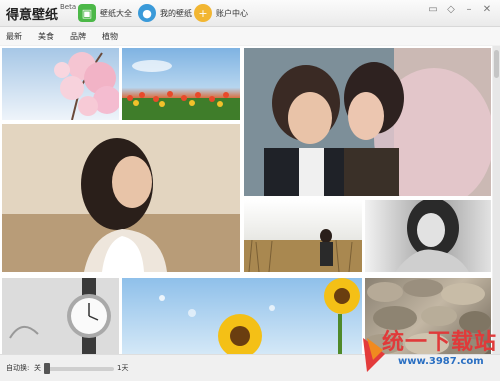 This screenshot has height=381, width=500. I want to click on field-woman-image, so click(303, 250).